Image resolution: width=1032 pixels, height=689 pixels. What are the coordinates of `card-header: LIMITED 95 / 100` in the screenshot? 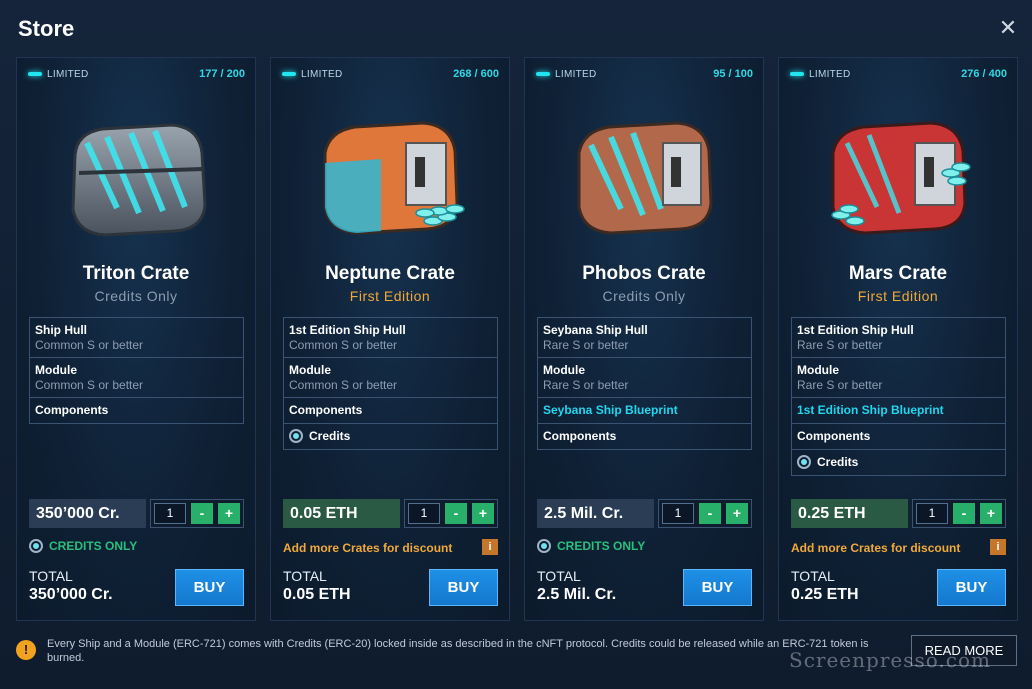 It's located at (644, 75).